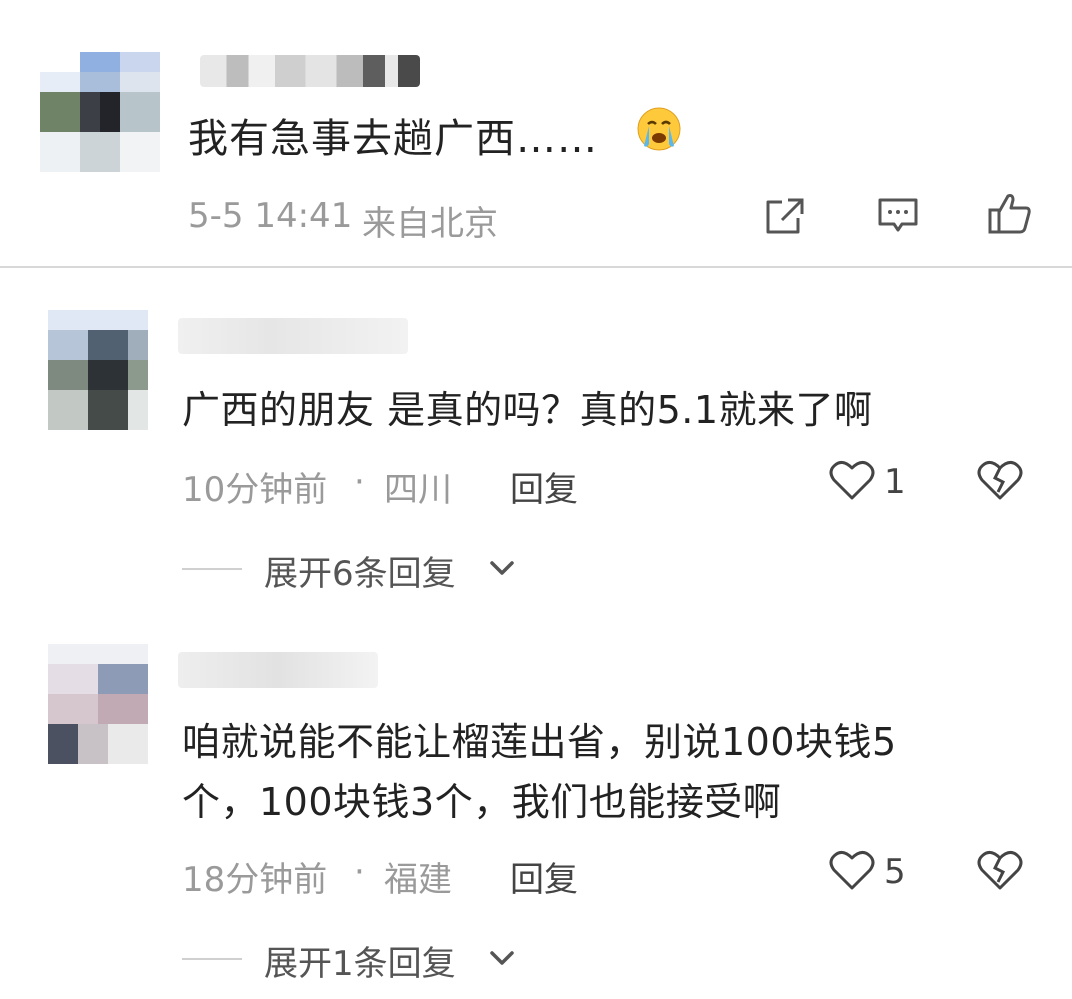  Describe the element at coordinates (418, 880) in the screenshot. I see `comment-region: 福建` at that location.